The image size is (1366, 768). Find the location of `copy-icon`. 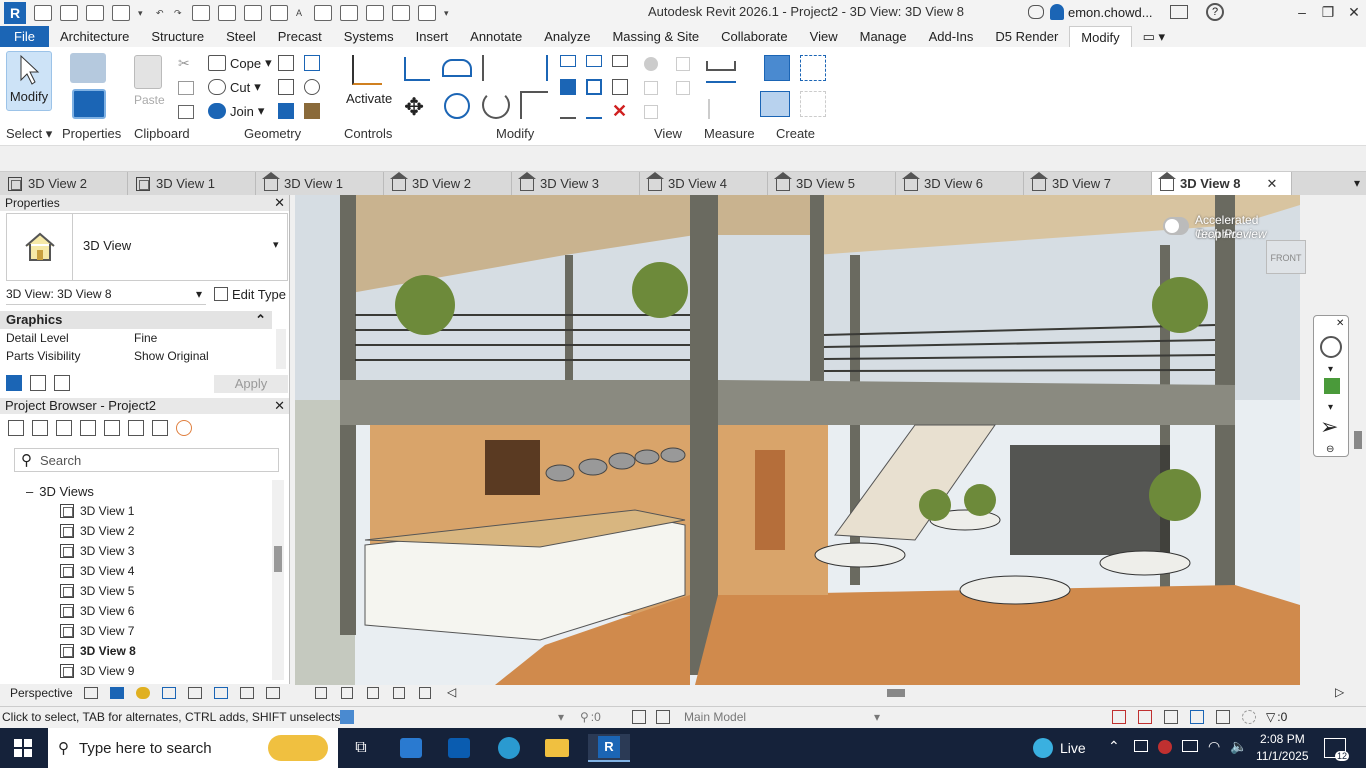

copy-icon is located at coordinates (186, 88).